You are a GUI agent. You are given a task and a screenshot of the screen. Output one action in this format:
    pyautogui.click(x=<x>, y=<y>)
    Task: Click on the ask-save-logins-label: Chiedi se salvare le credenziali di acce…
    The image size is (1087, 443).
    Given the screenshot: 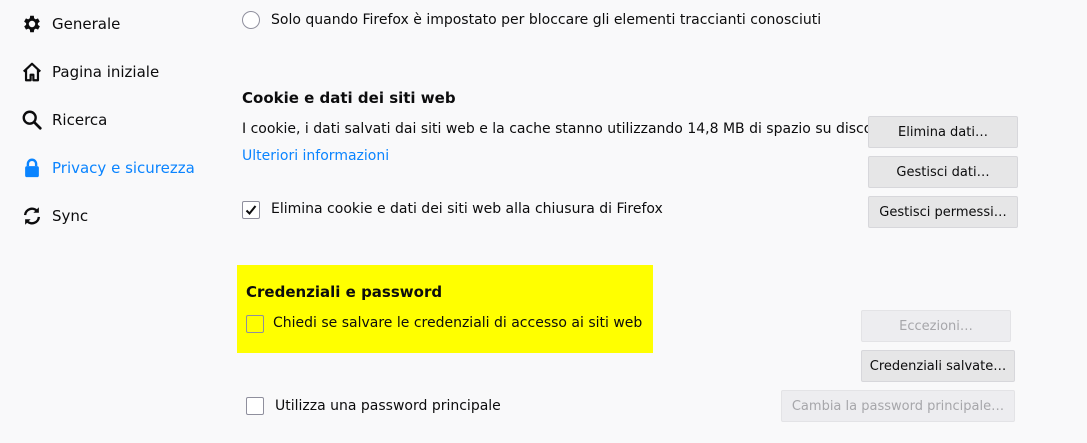 What is the action you would take?
    pyautogui.click(x=458, y=323)
    